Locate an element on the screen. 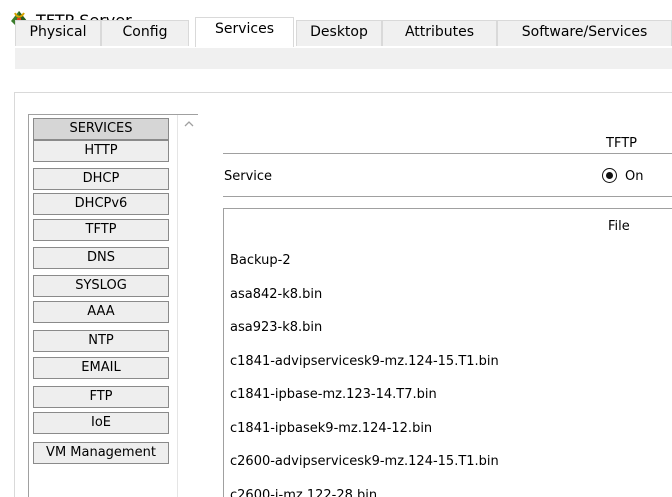  file-row: asa923-k8.bin is located at coordinates (276, 327).